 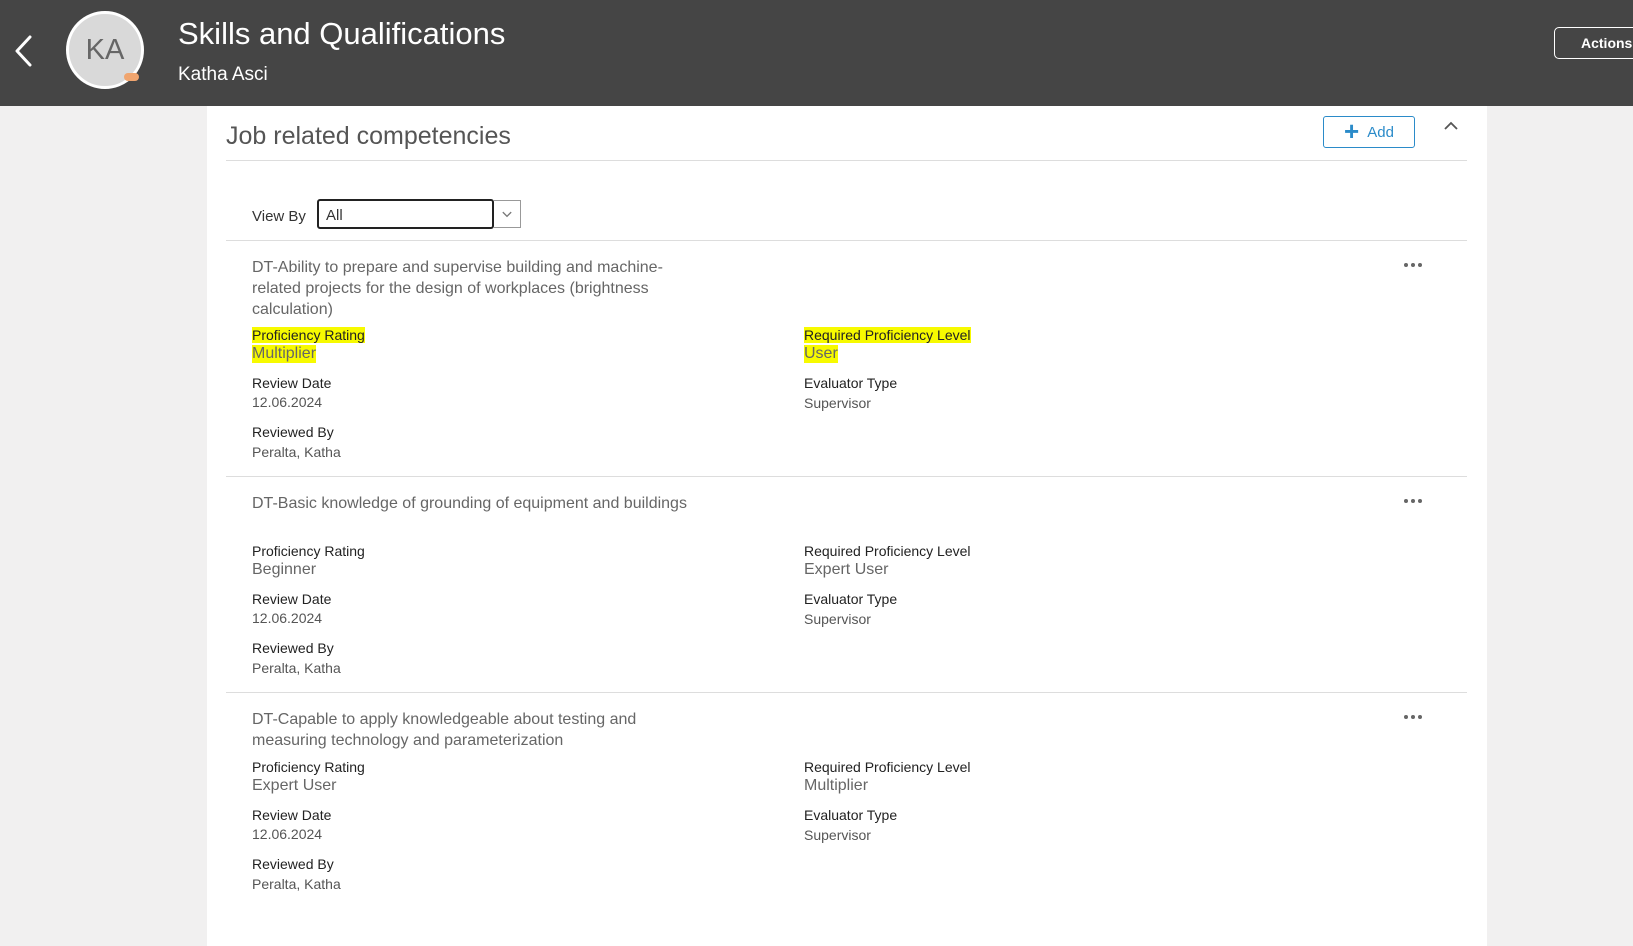 I want to click on person-name: Katha Asci, so click(x=223, y=74).